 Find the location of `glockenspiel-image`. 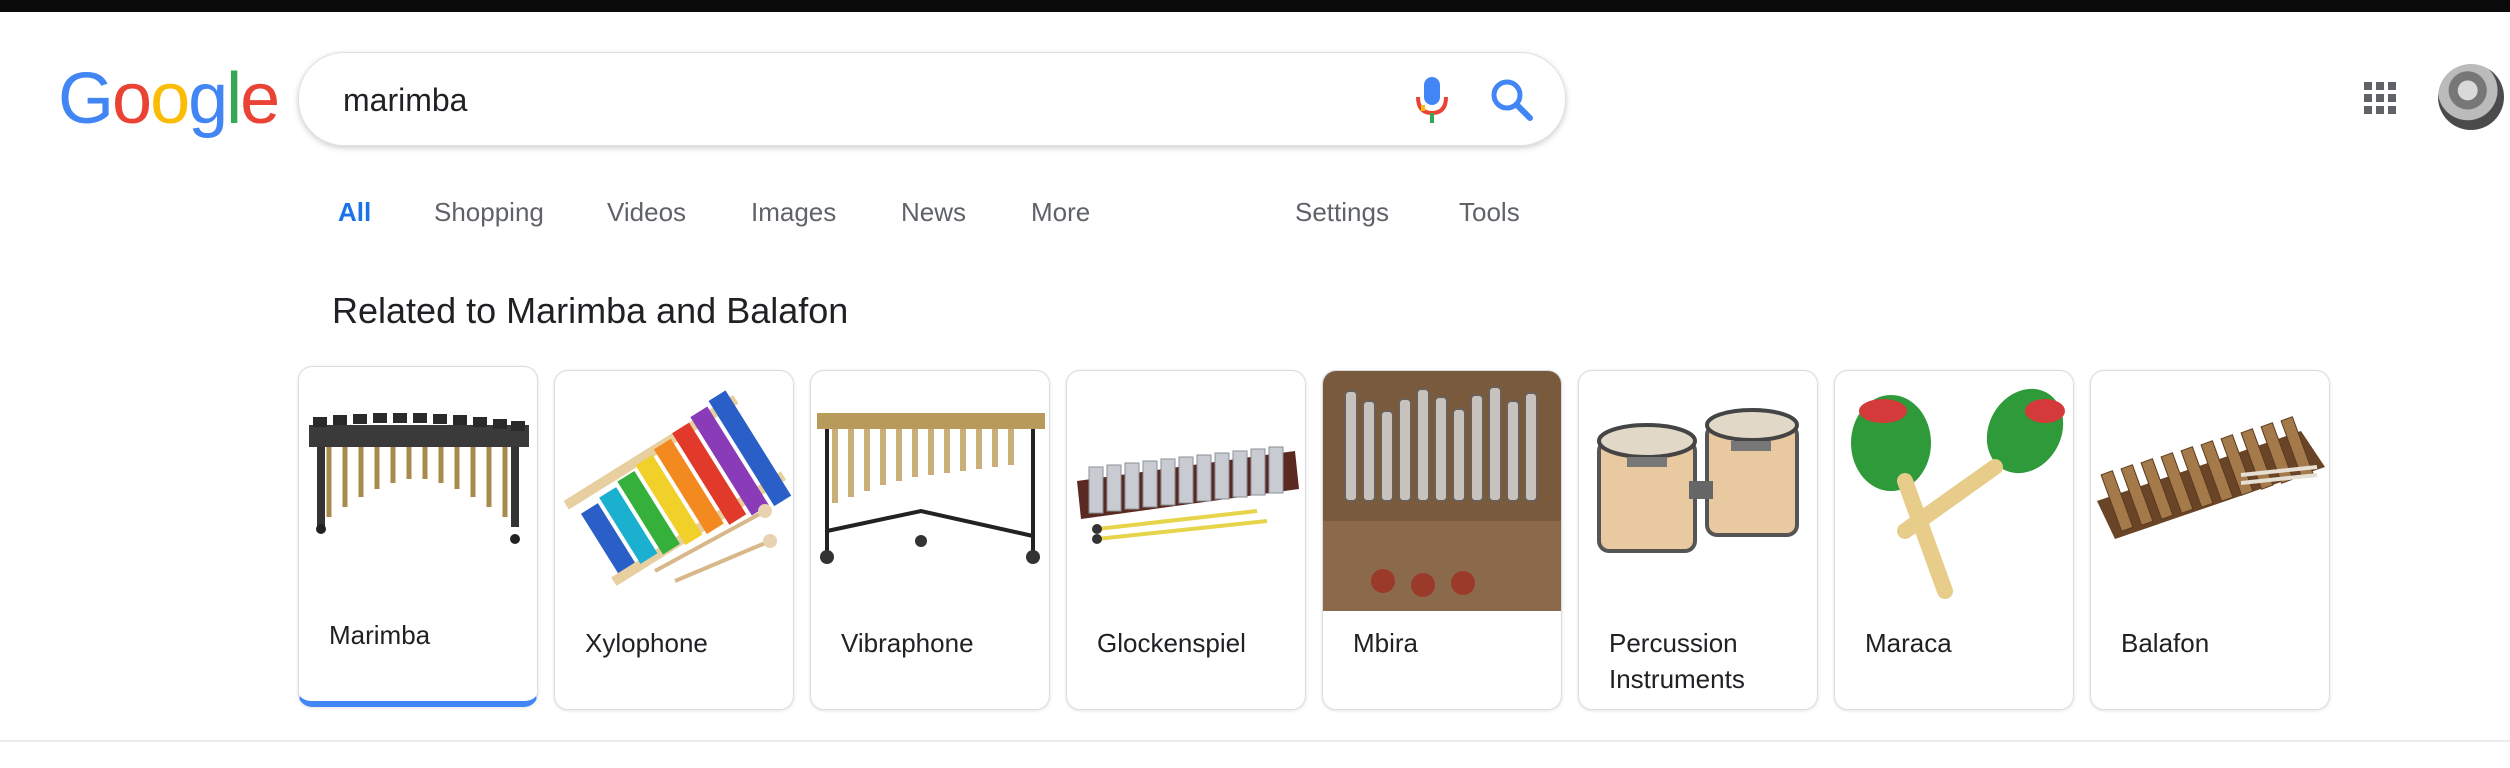

glockenspiel-image is located at coordinates (1188, 495).